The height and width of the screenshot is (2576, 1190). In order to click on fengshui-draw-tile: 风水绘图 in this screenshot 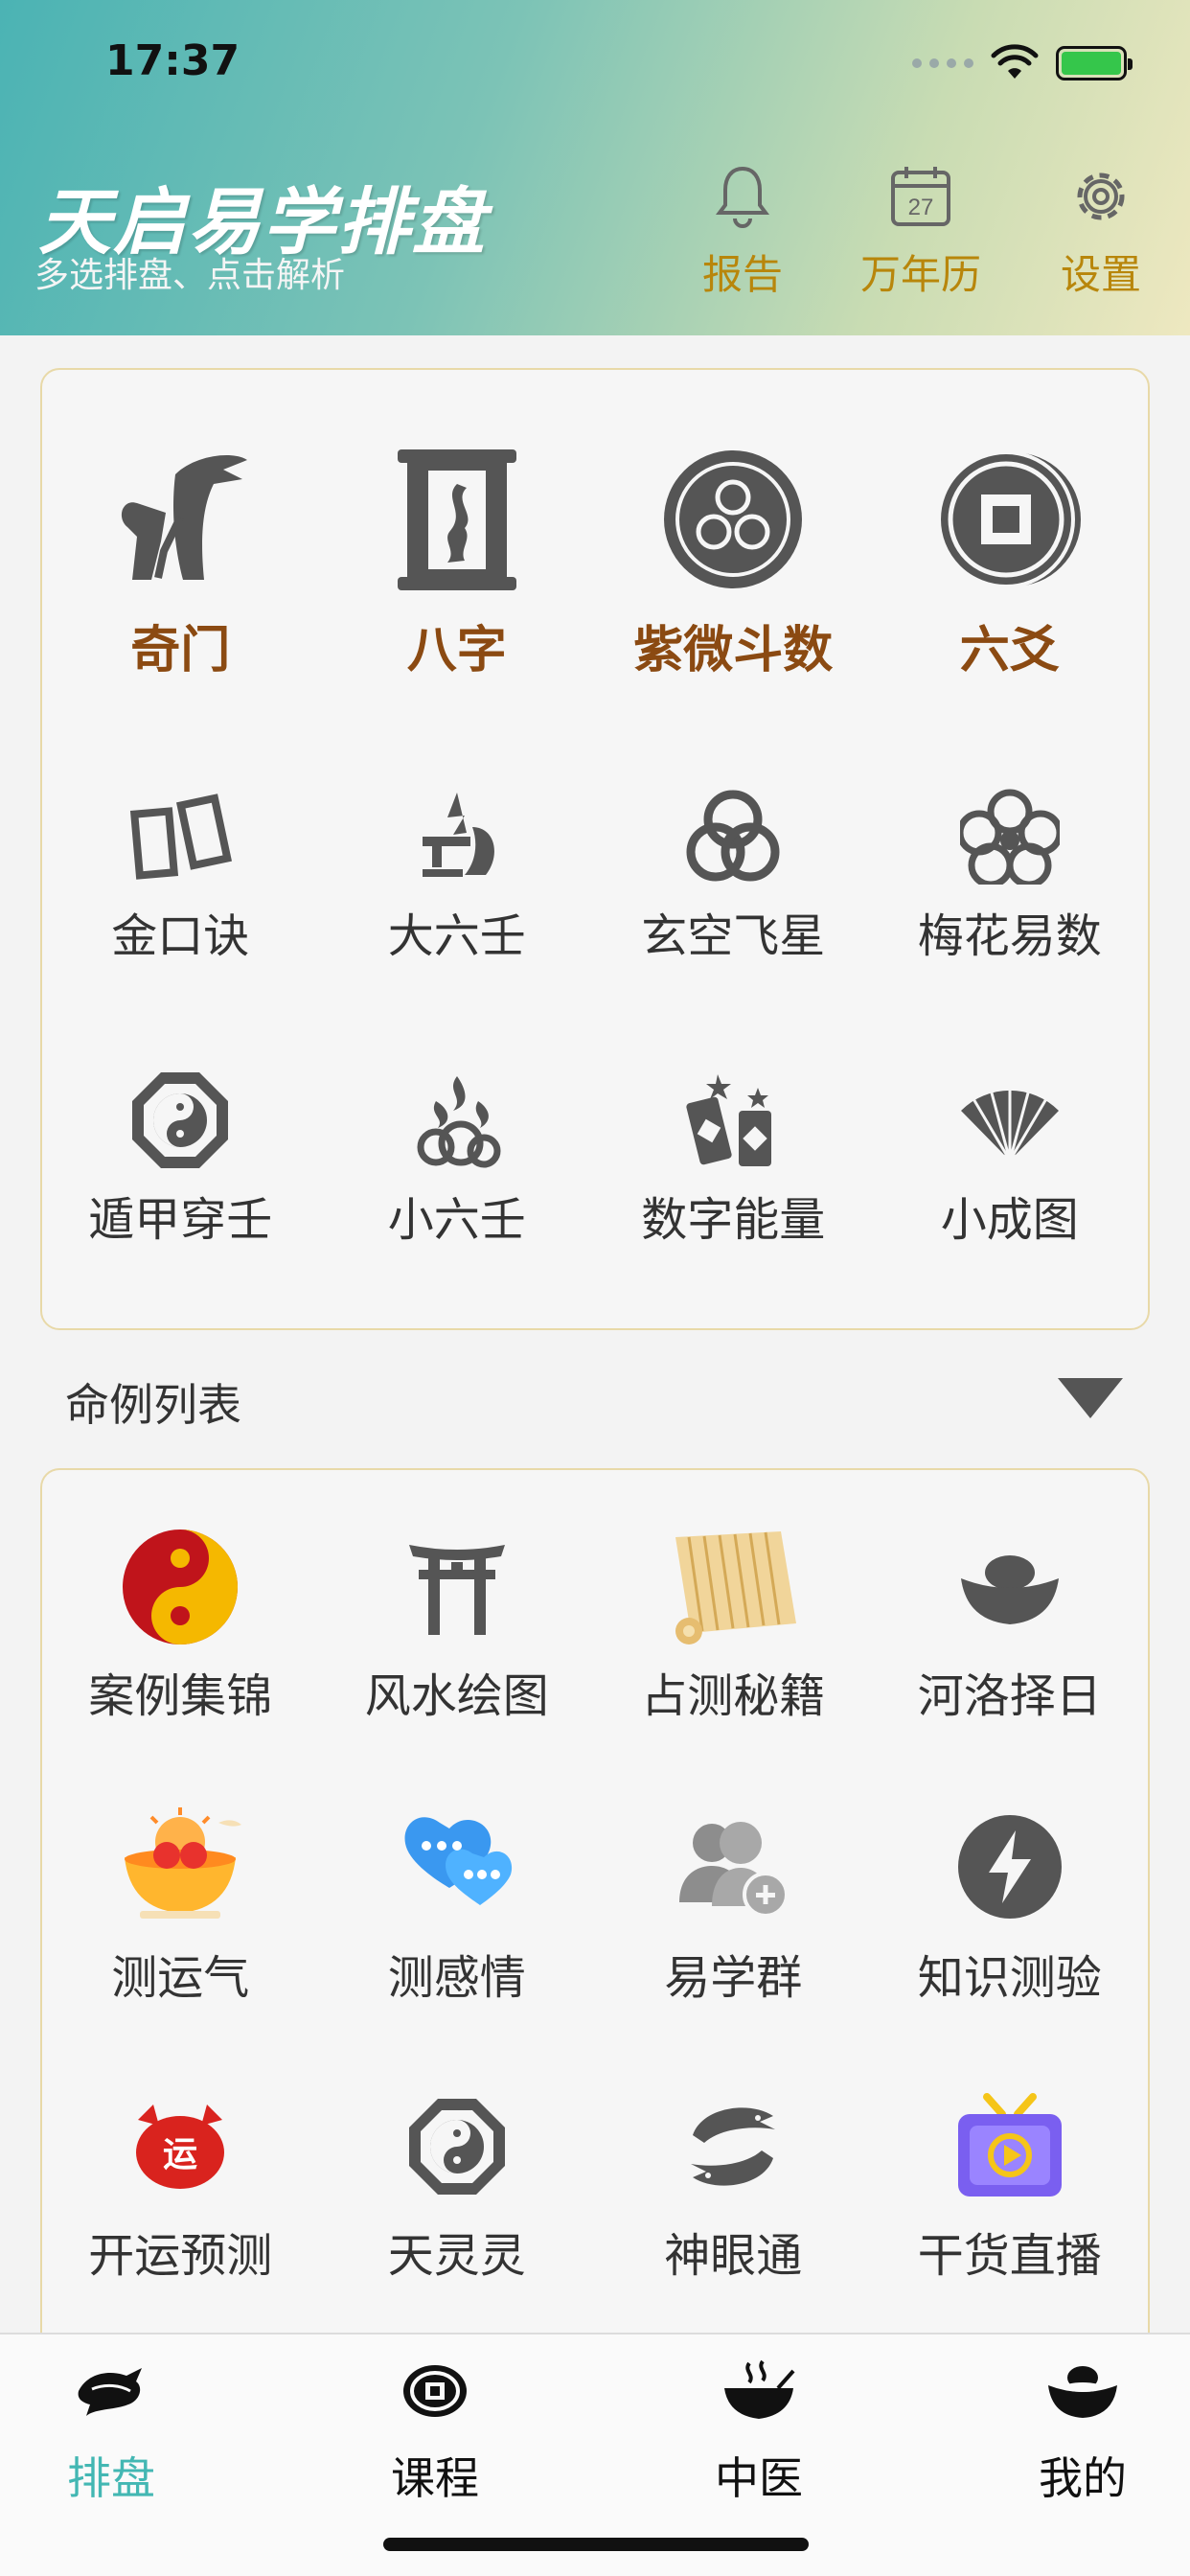, I will do `click(458, 1627)`.